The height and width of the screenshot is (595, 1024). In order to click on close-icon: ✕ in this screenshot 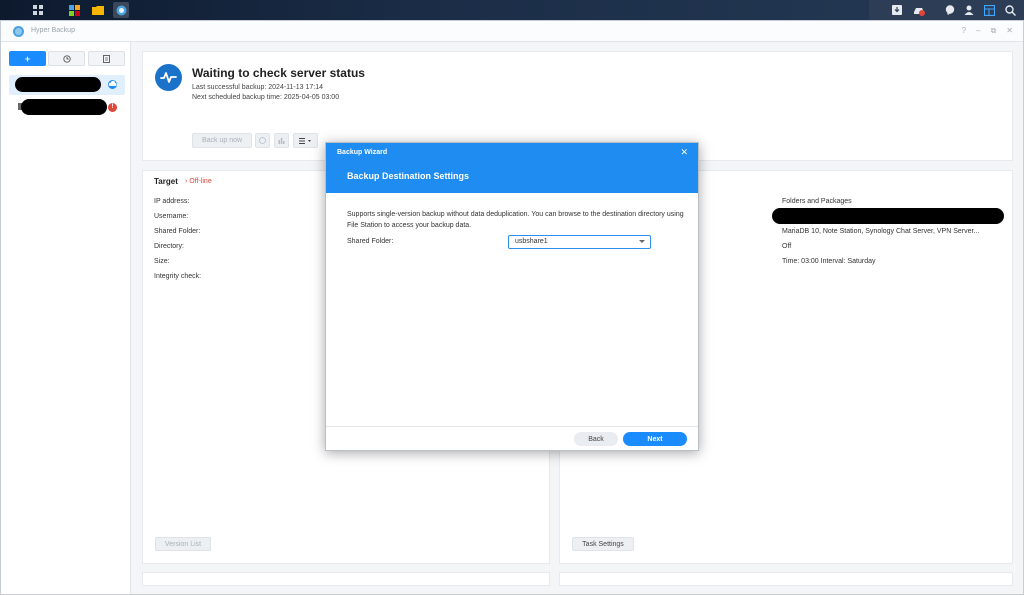, I will do `click(1009, 31)`.